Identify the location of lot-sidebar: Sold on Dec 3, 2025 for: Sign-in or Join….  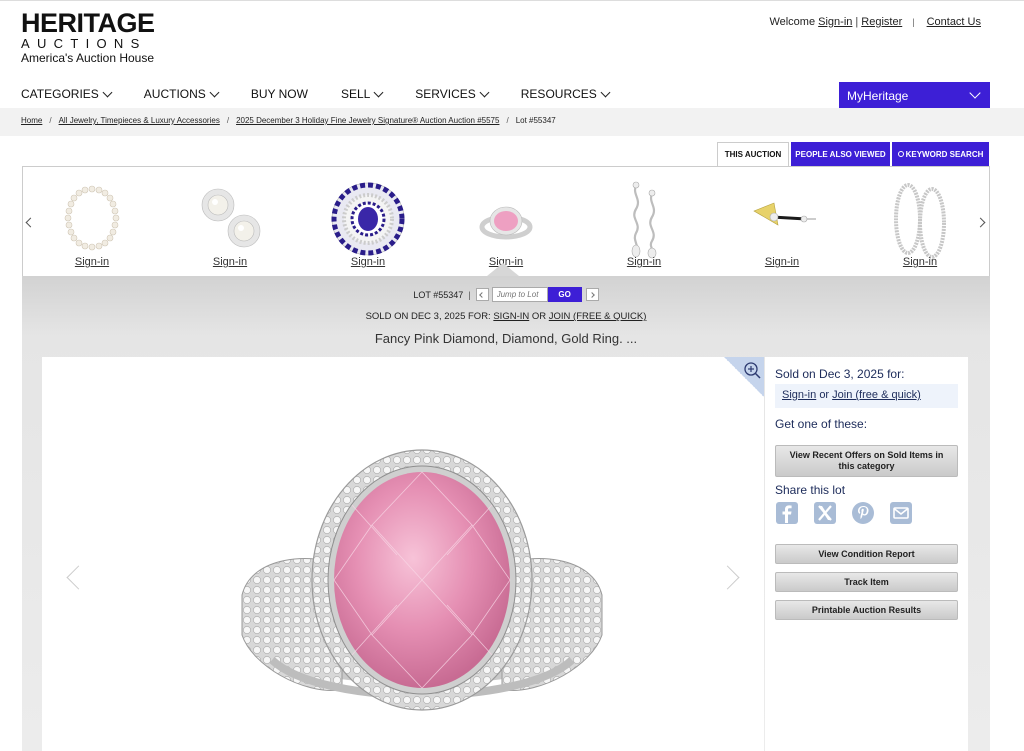
(866, 554).